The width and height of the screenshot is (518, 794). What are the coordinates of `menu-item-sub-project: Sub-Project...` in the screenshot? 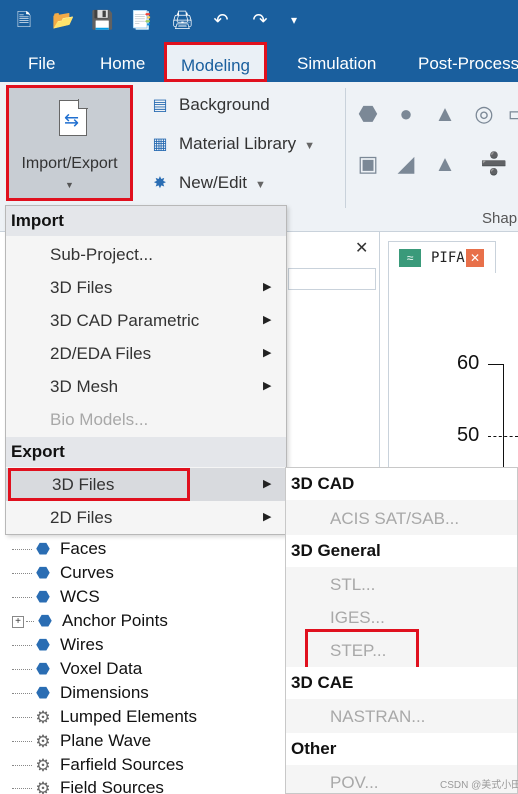 It's located at (146, 254).